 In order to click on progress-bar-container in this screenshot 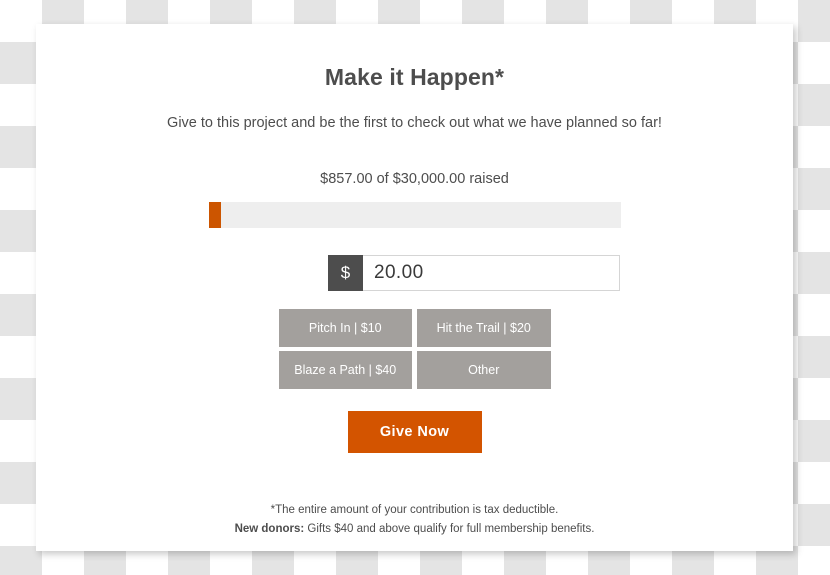, I will do `click(414, 215)`.